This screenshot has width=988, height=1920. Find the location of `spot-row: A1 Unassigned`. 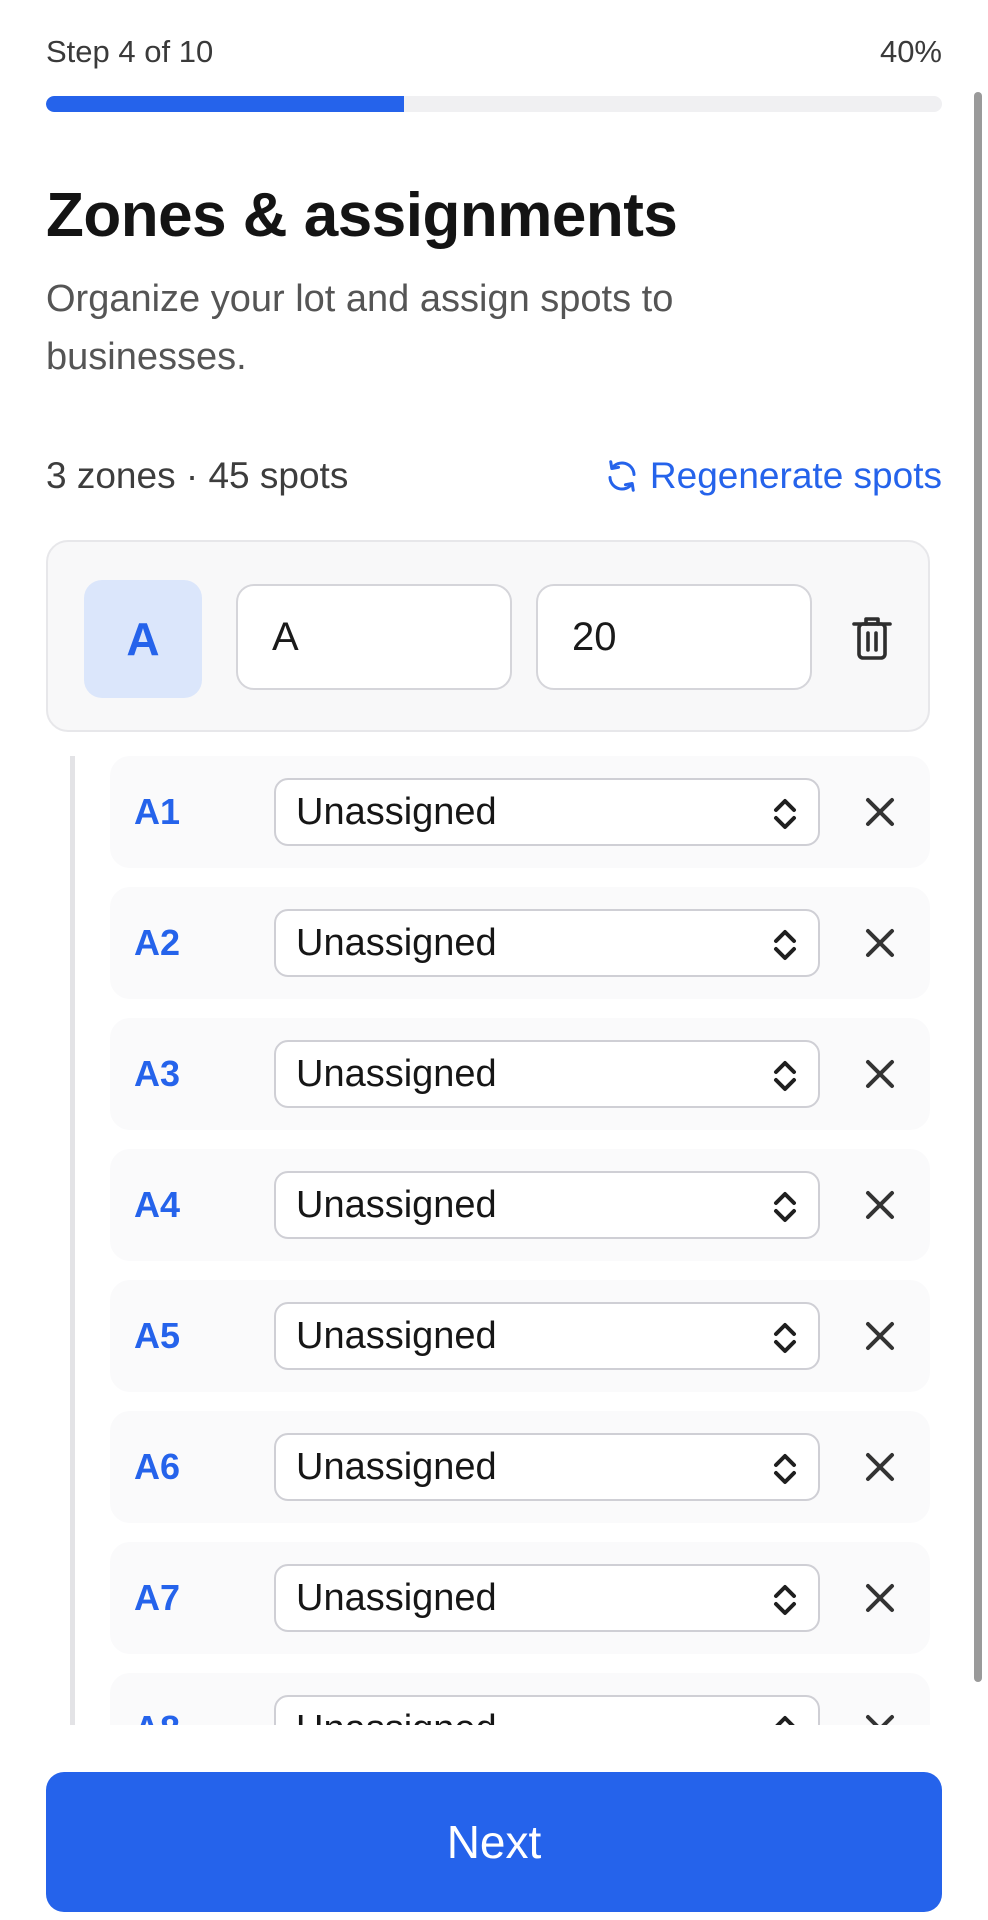

spot-row: A1 Unassigned is located at coordinates (520, 812).